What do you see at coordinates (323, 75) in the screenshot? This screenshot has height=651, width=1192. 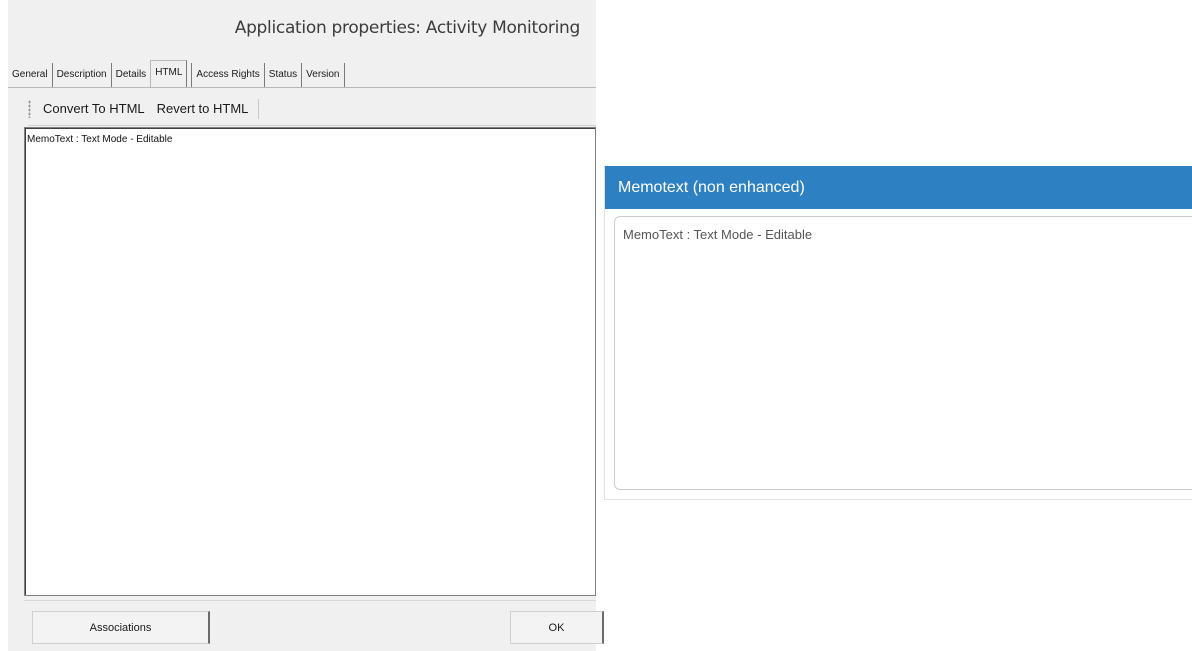 I see `tab-version: Version` at bounding box center [323, 75].